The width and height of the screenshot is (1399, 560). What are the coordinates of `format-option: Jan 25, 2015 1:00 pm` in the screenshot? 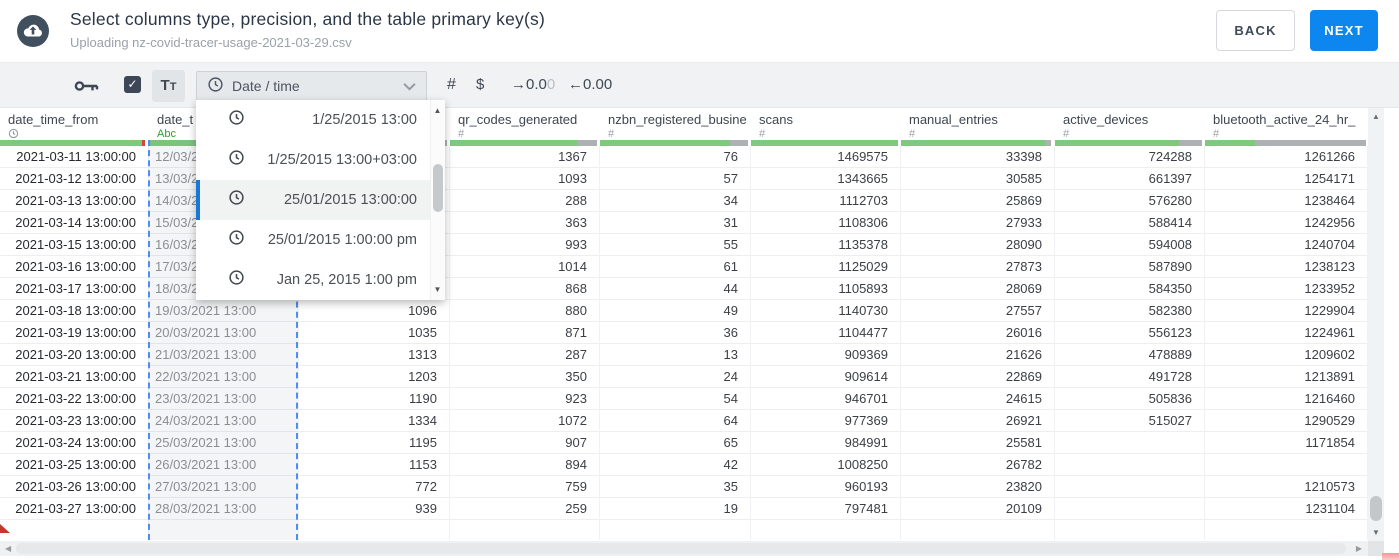 It's located at (313, 280).